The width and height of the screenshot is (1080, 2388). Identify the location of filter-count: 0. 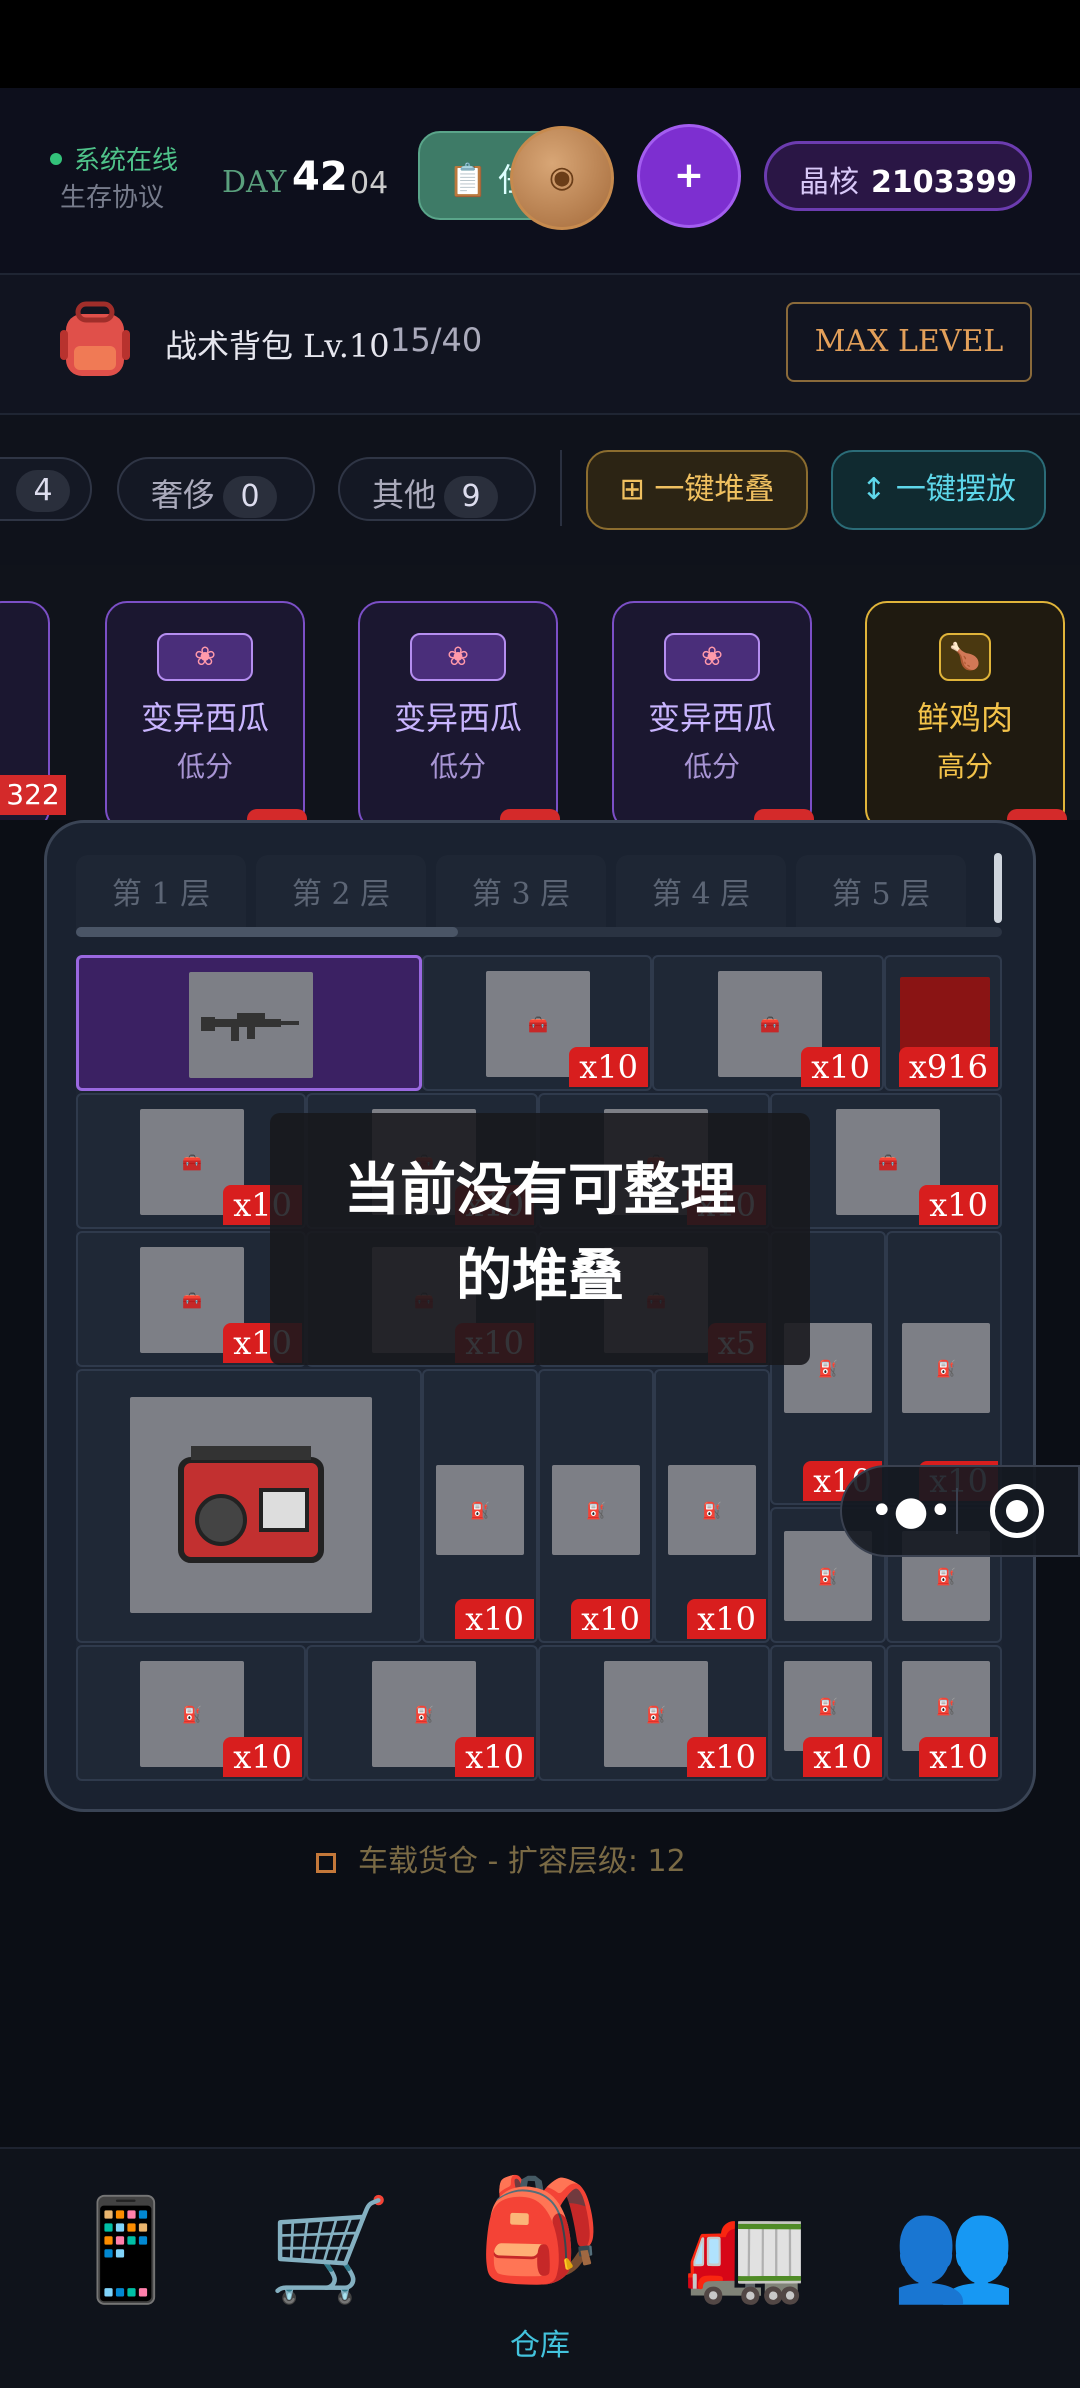
(250, 497).